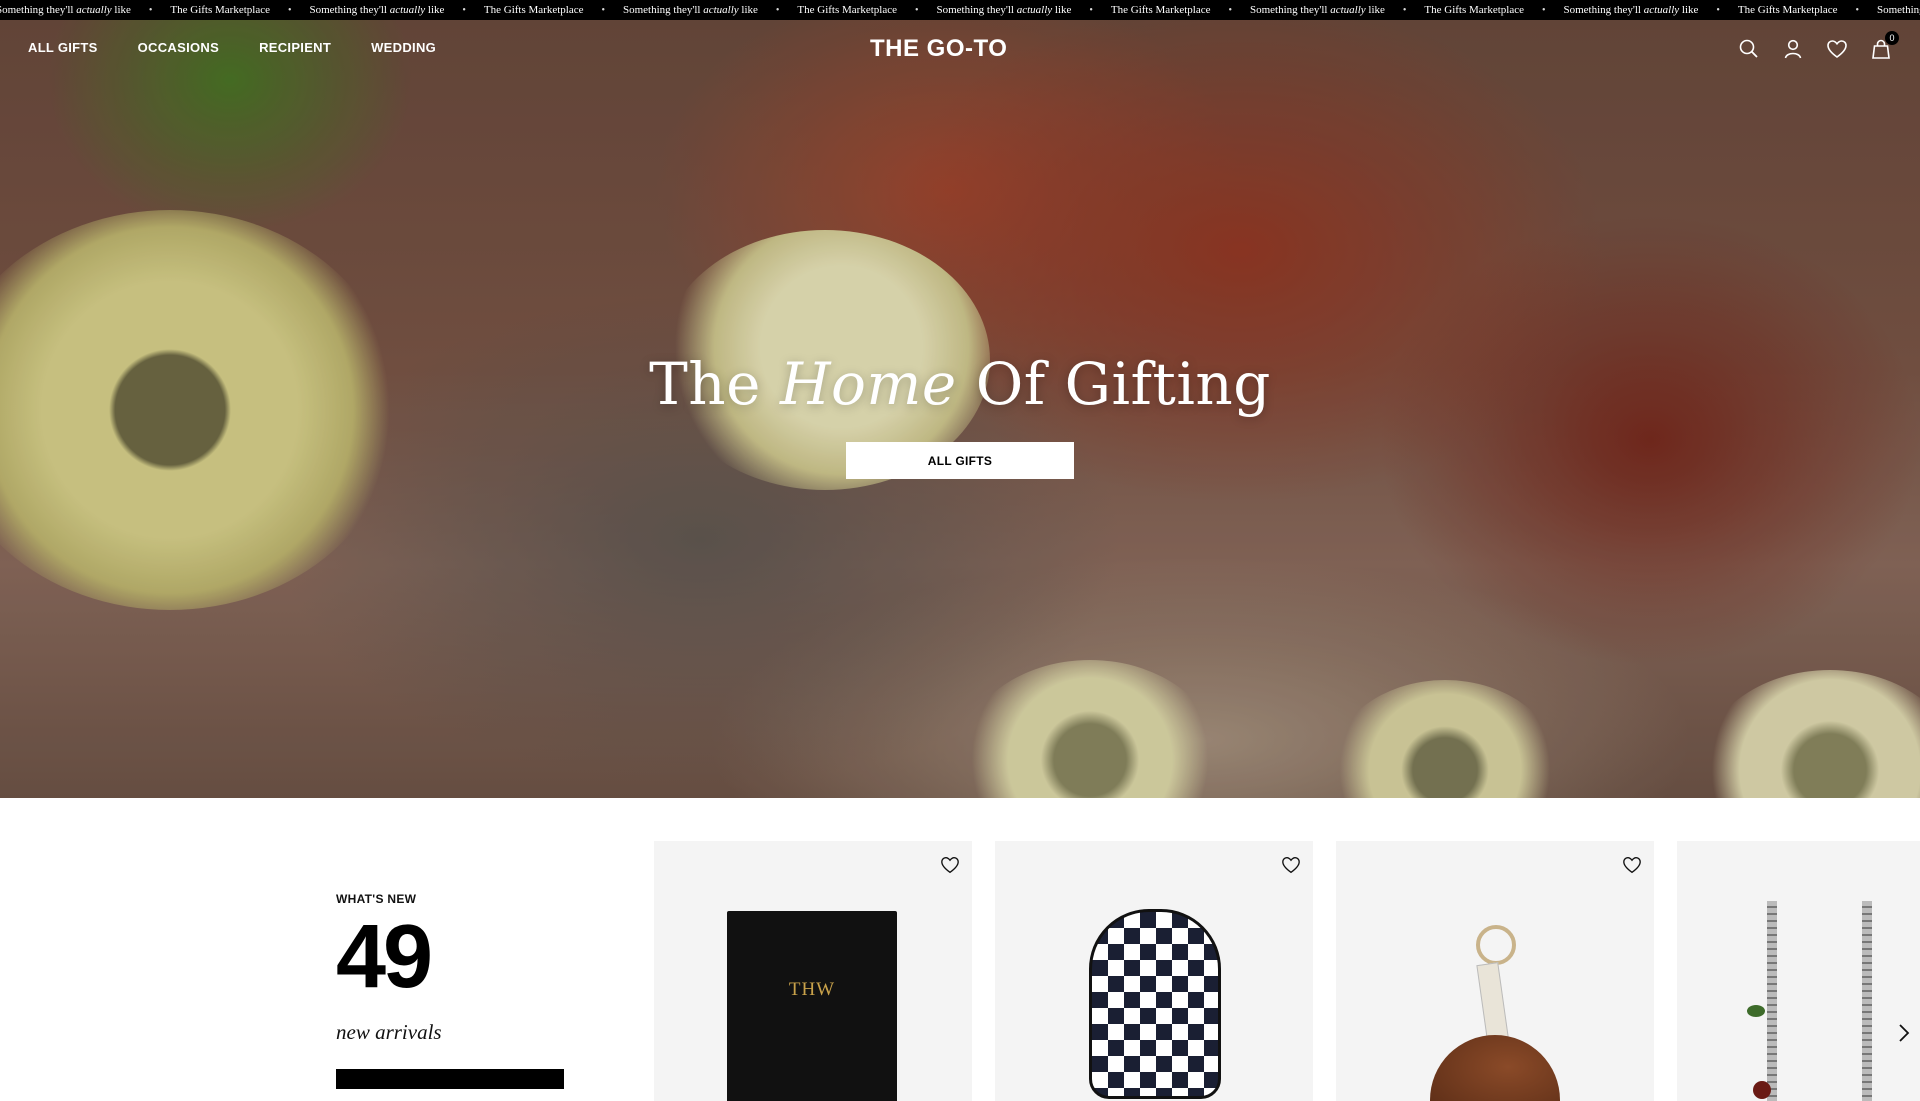  What do you see at coordinates (1123, 384) in the screenshot?
I see `hero-title-post: Of Gifting` at bounding box center [1123, 384].